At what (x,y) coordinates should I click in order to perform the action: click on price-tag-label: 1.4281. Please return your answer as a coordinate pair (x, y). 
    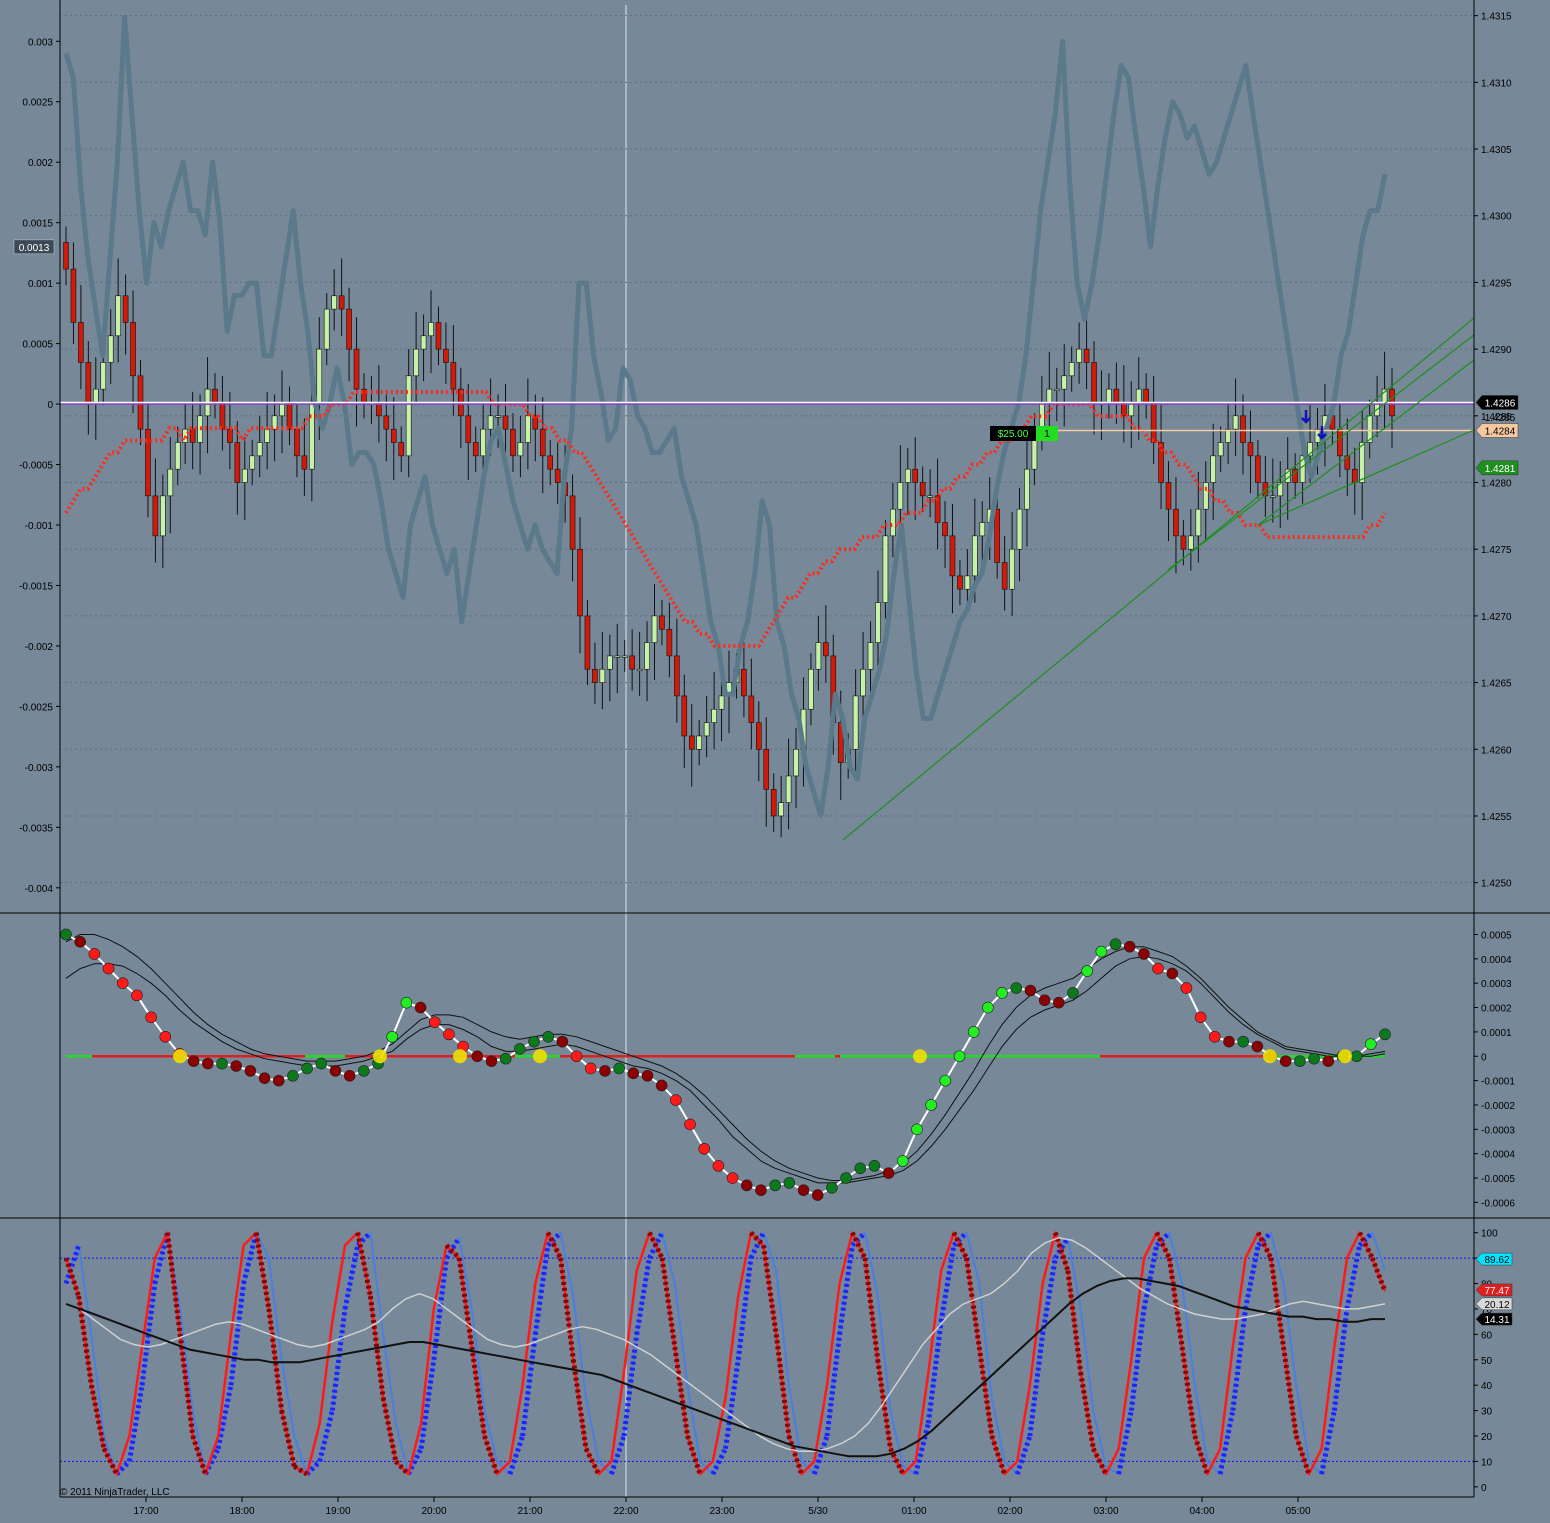
    Looking at the image, I should click on (1500, 469).